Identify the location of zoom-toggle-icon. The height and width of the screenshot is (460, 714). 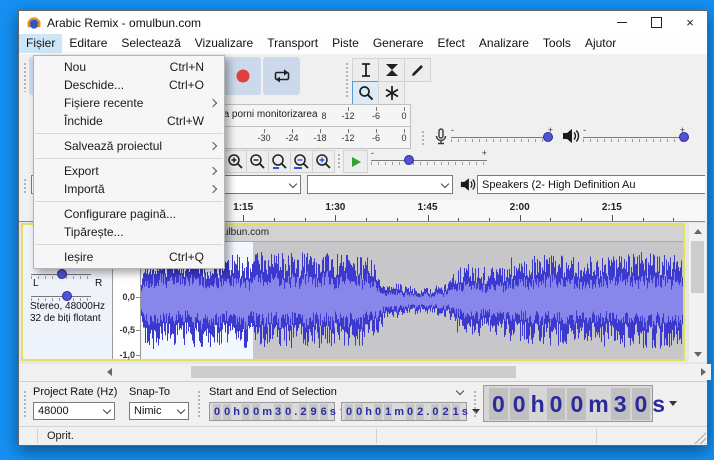
(323, 161).